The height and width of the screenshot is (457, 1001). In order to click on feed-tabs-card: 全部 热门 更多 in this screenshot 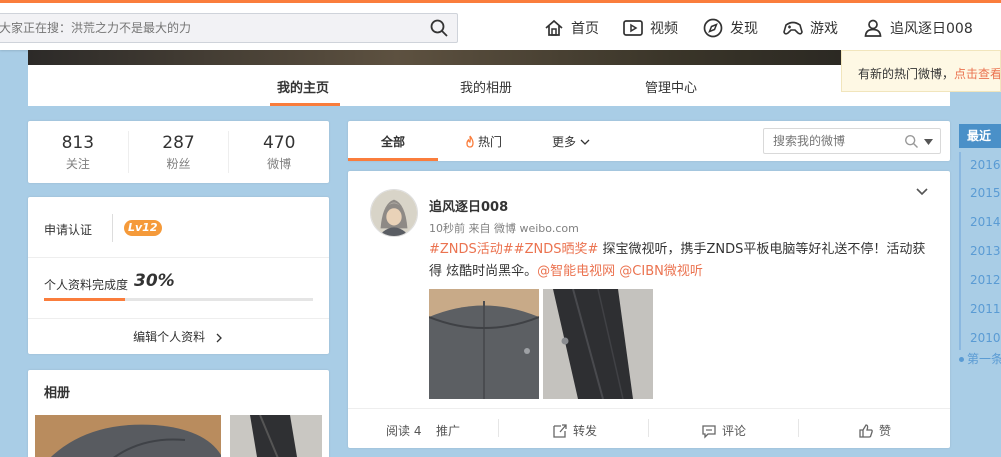, I will do `click(649, 141)`.